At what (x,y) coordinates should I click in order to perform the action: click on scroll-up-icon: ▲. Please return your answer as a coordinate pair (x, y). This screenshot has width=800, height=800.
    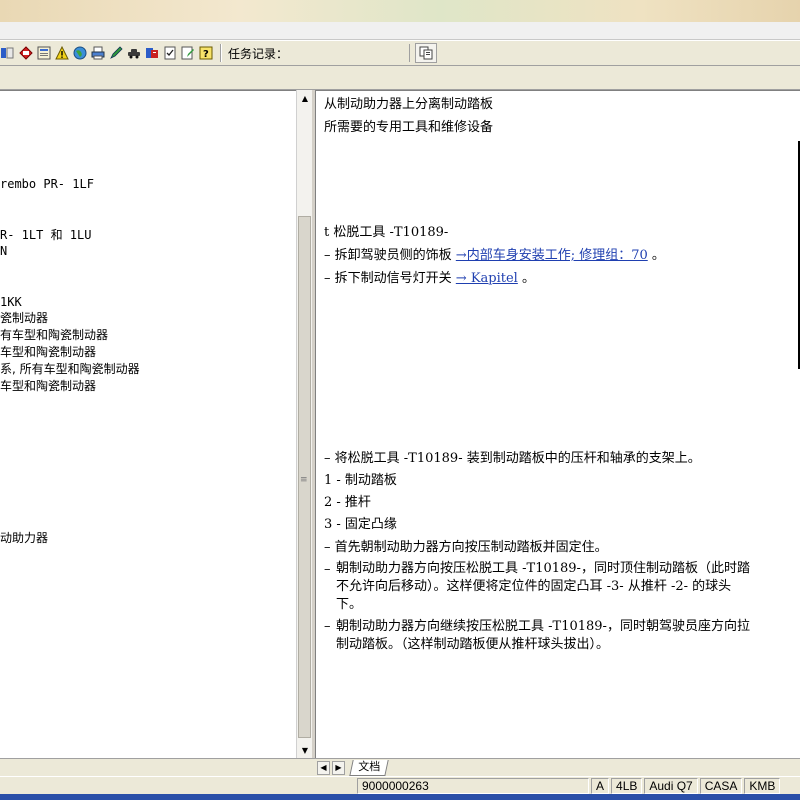
    Looking at the image, I should click on (305, 98).